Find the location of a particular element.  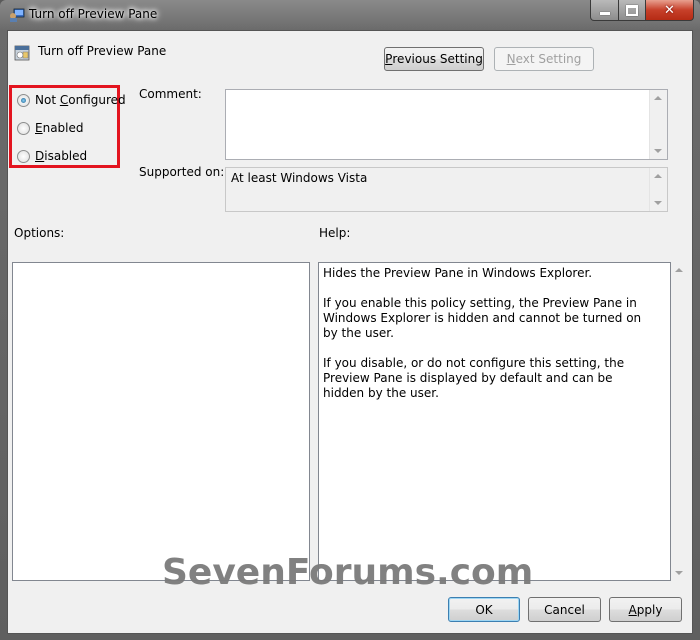

cancel-button: Cancel is located at coordinates (564, 609).